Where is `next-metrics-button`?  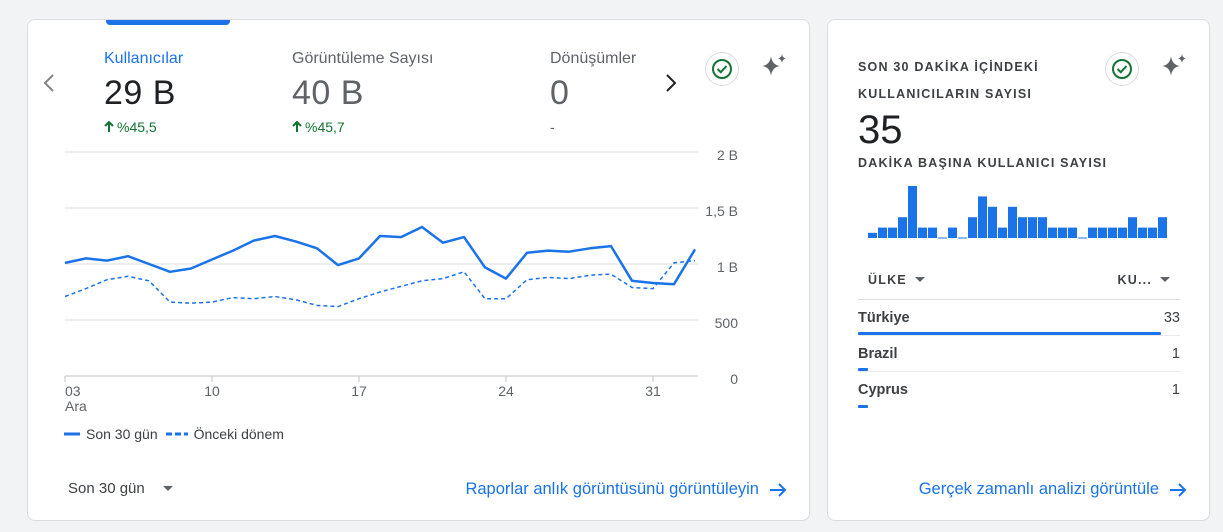
next-metrics-button is located at coordinates (671, 83).